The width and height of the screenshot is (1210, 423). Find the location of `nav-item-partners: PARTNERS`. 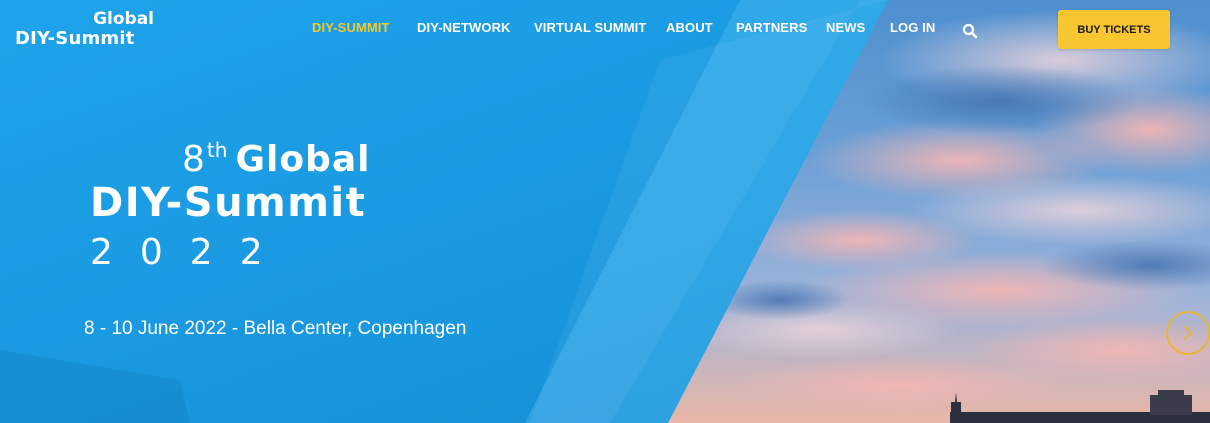

nav-item-partners: PARTNERS is located at coordinates (771, 27).